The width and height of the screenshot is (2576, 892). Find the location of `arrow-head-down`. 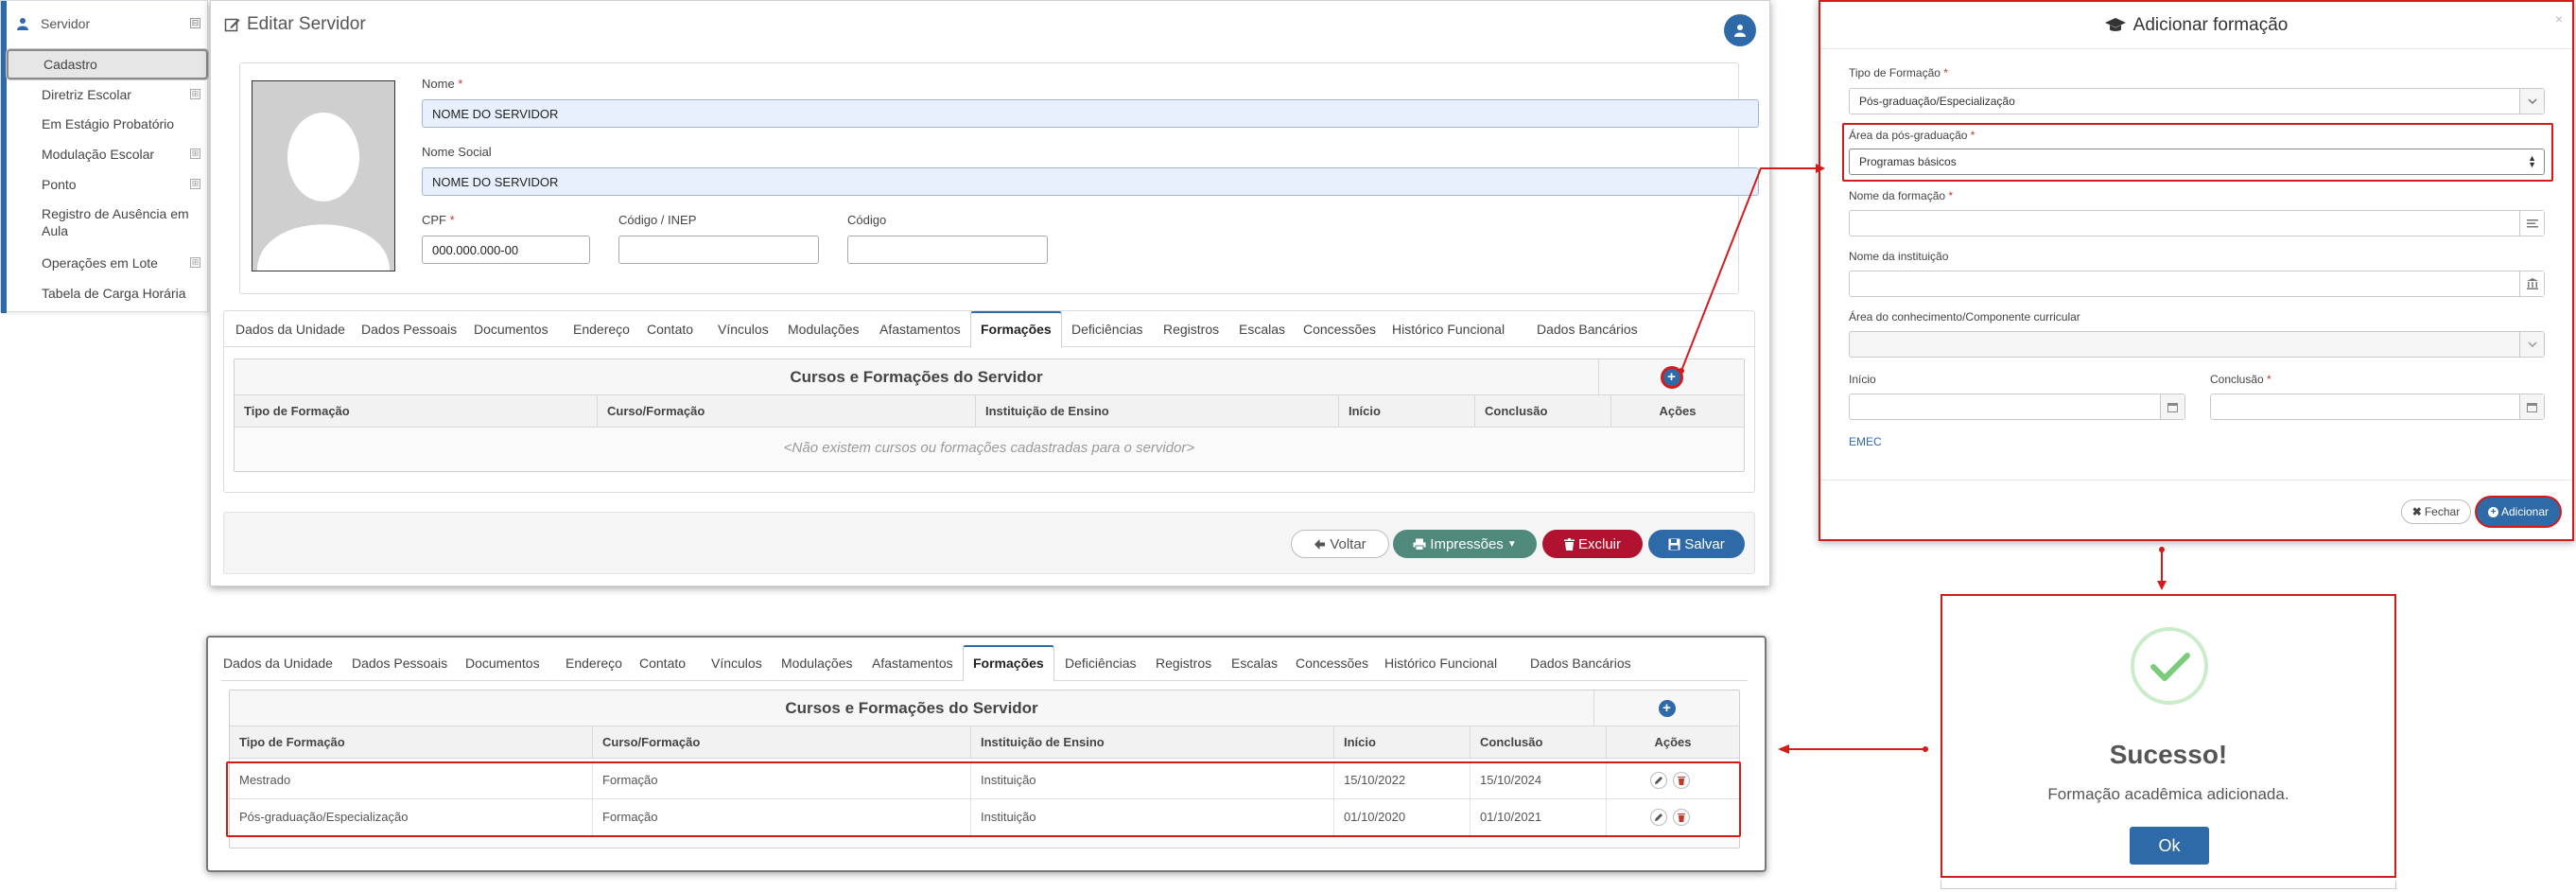

arrow-head-down is located at coordinates (2162, 585).